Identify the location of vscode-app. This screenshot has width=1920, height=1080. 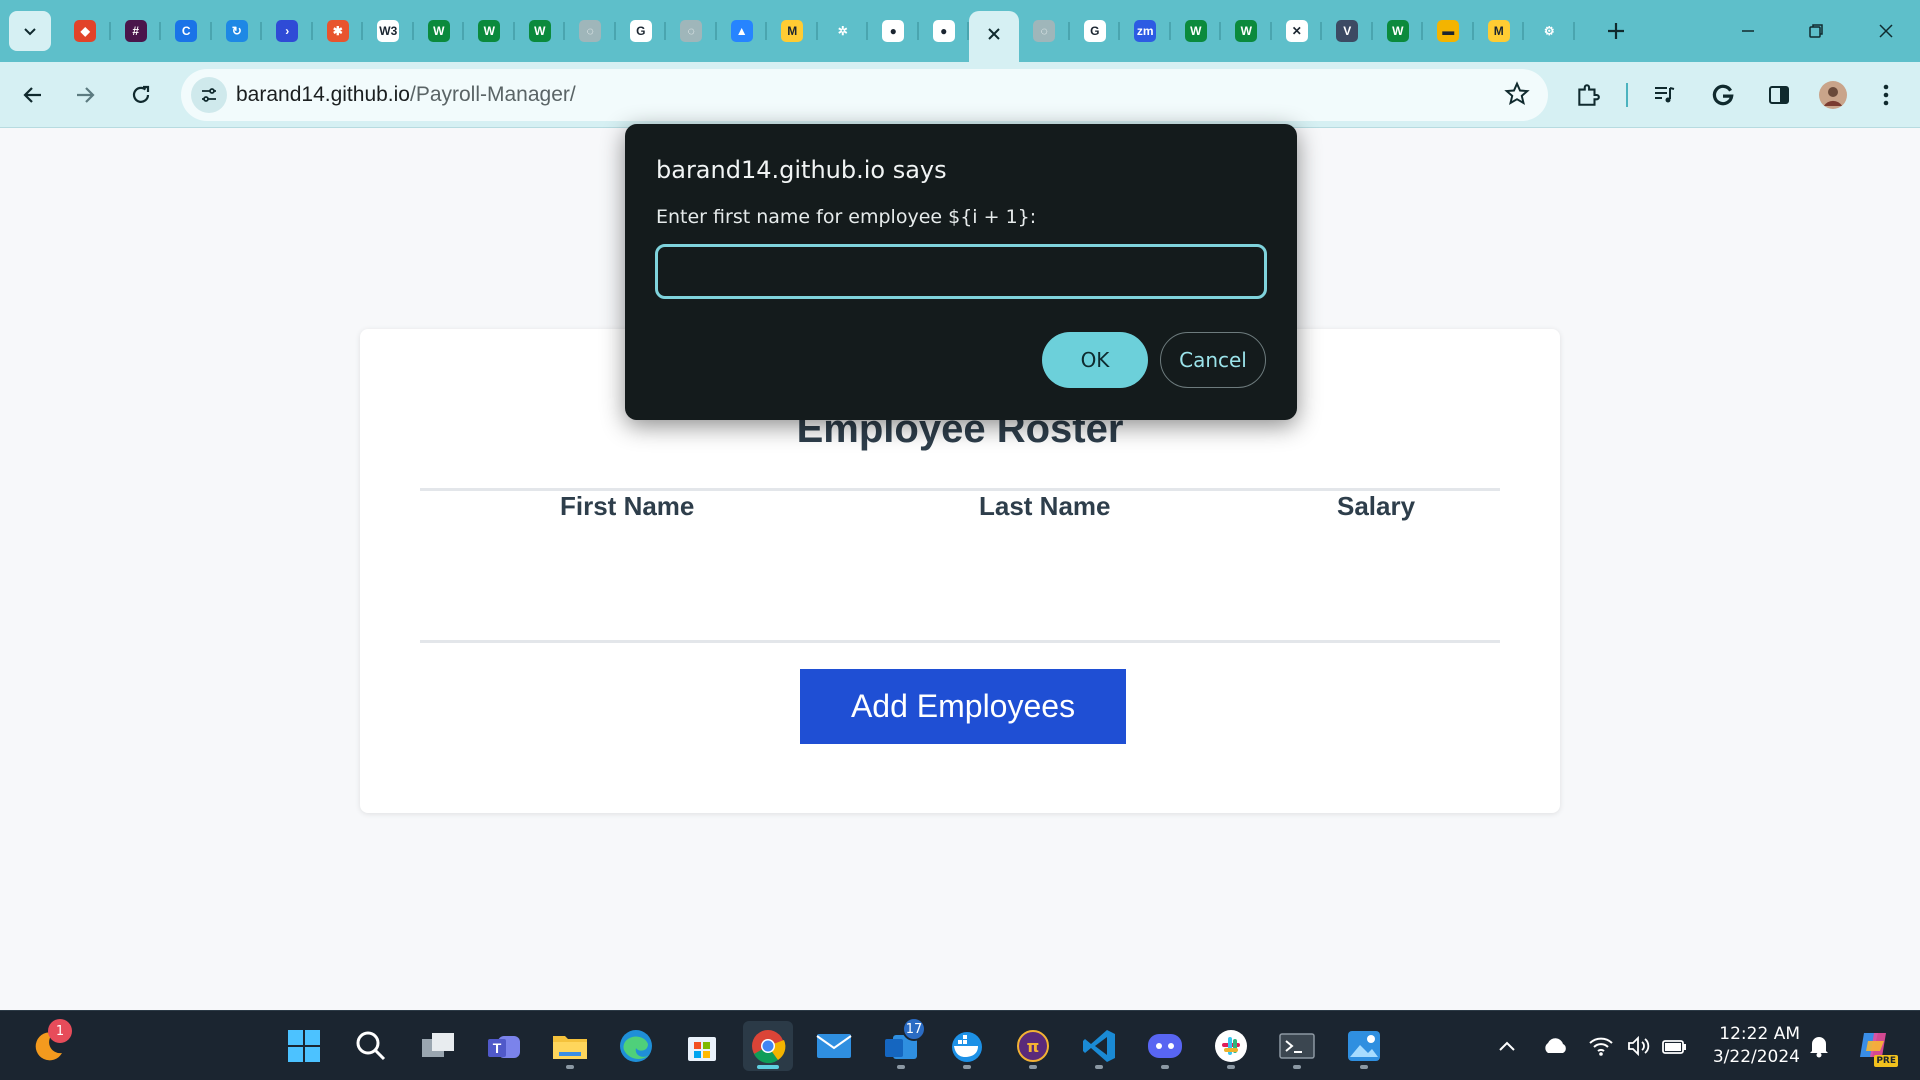
(1099, 1046).